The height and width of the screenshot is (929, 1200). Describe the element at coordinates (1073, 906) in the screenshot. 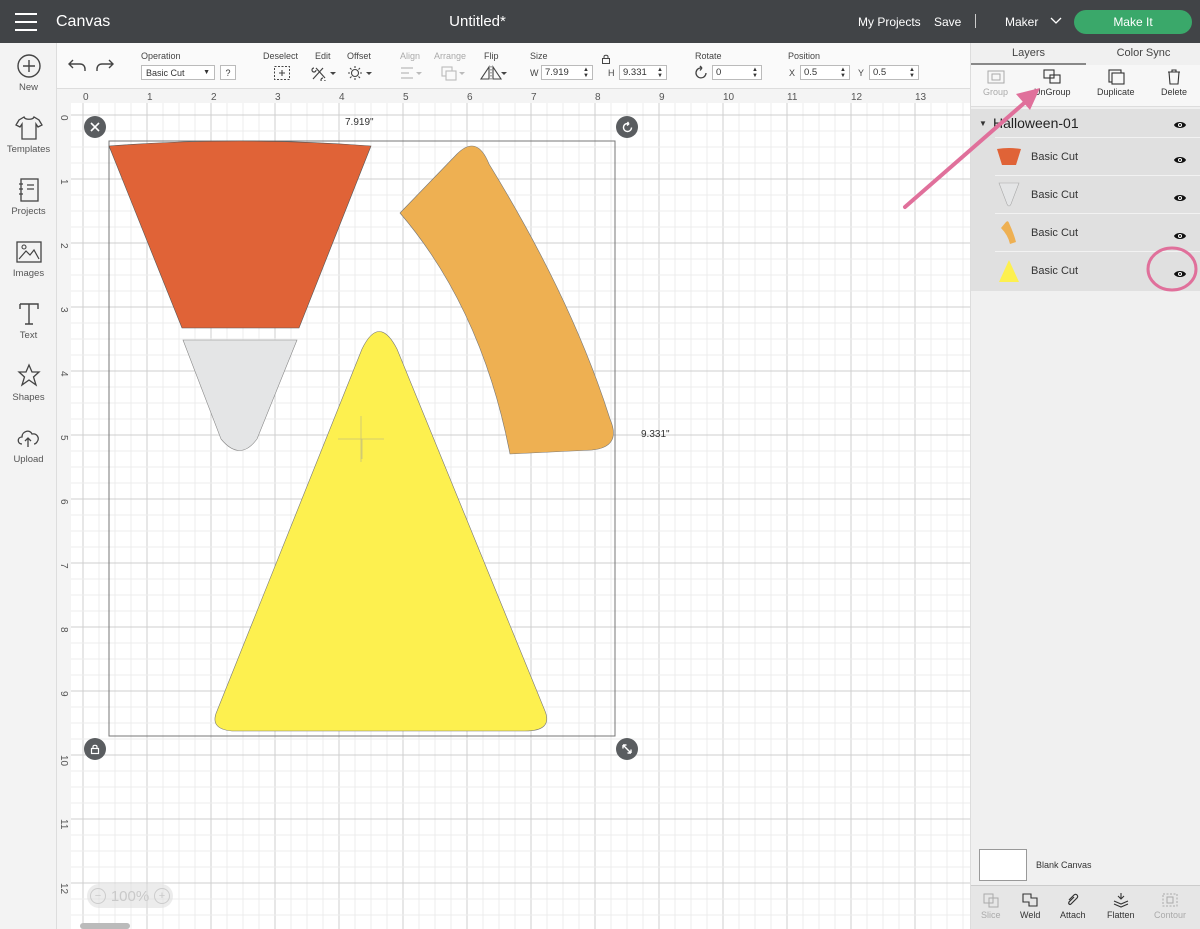

I see `attach-button: Attach` at that location.